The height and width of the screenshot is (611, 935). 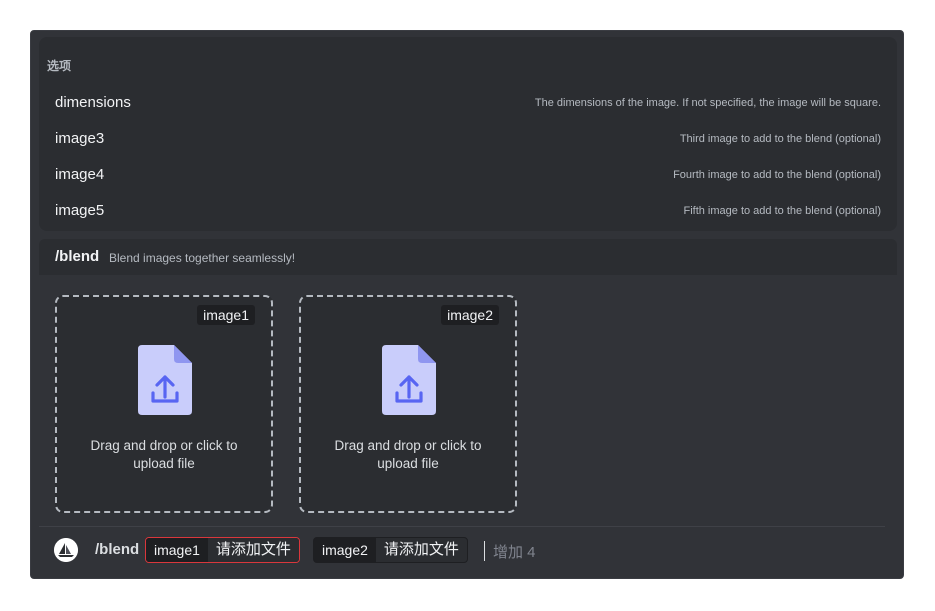 I want to click on divider, so click(x=462, y=526).